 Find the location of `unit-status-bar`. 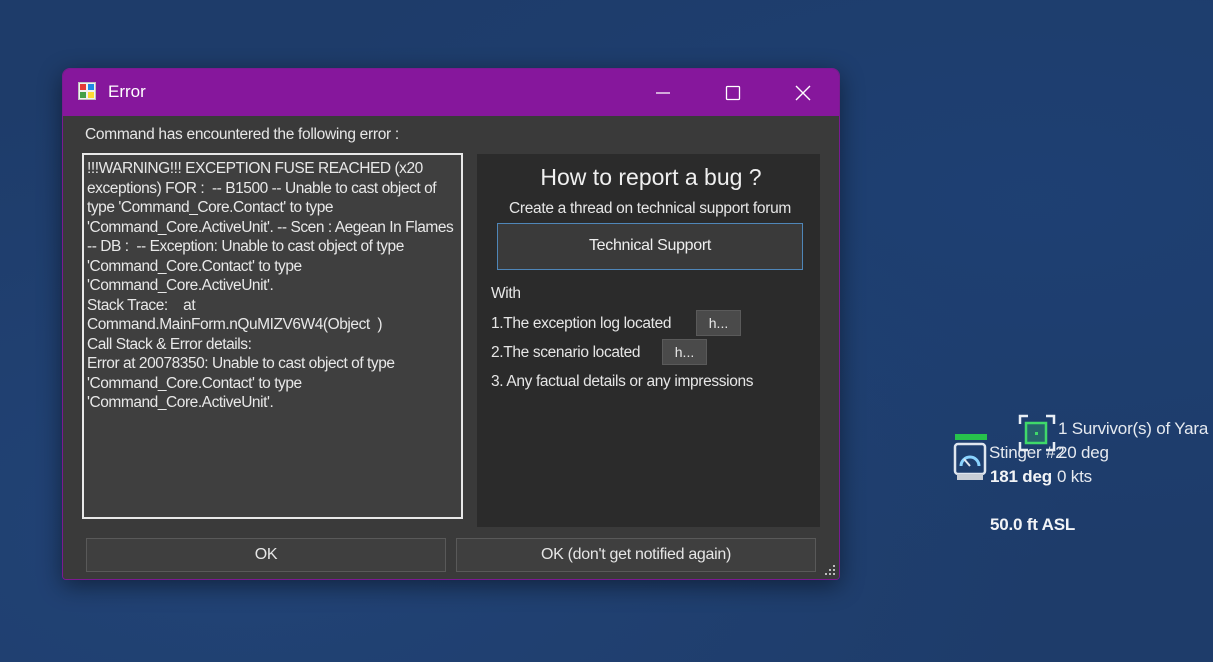

unit-status-bar is located at coordinates (971, 437).